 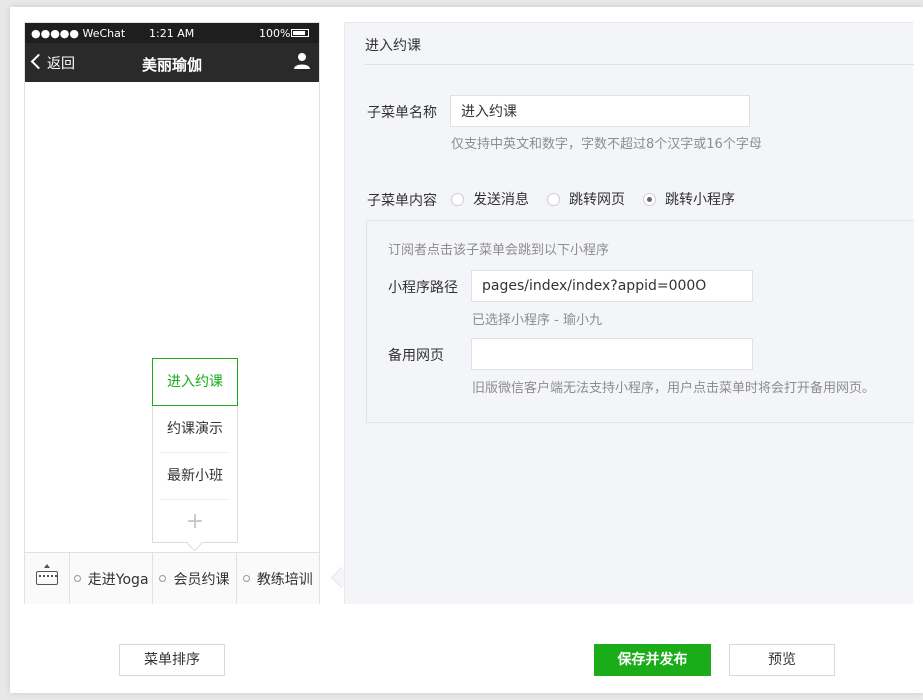 I want to click on keyboard-icon, so click(x=47, y=578).